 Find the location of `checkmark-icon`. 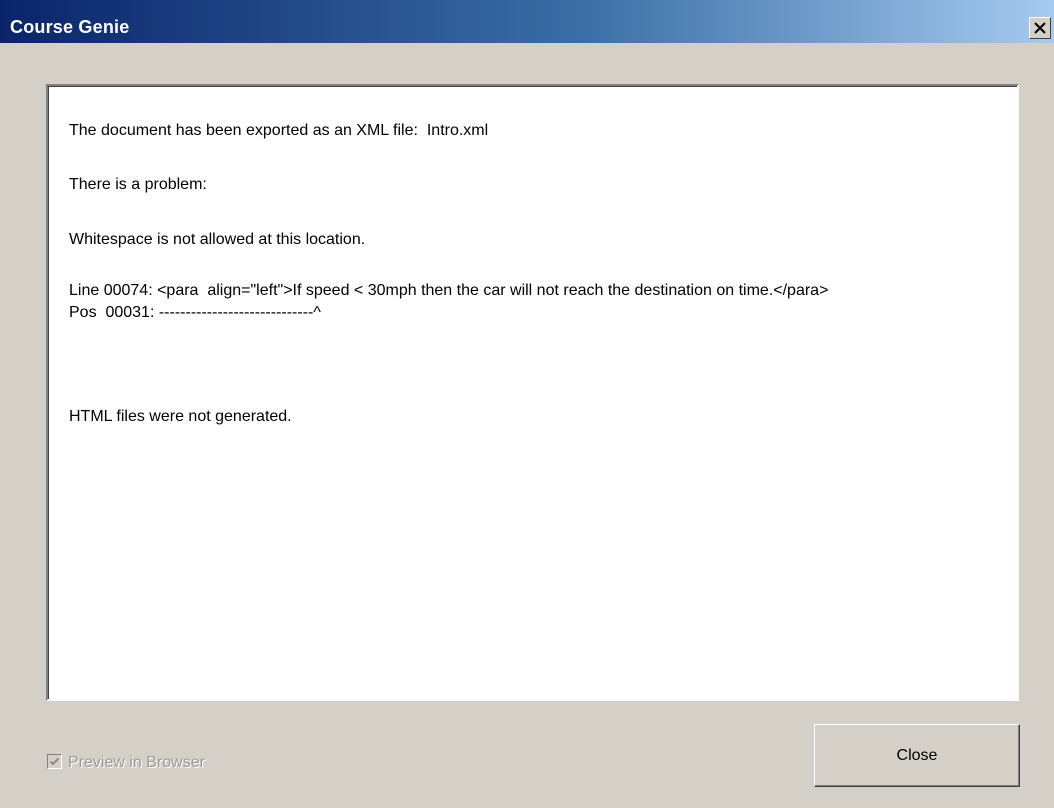

checkmark-icon is located at coordinates (54, 761).